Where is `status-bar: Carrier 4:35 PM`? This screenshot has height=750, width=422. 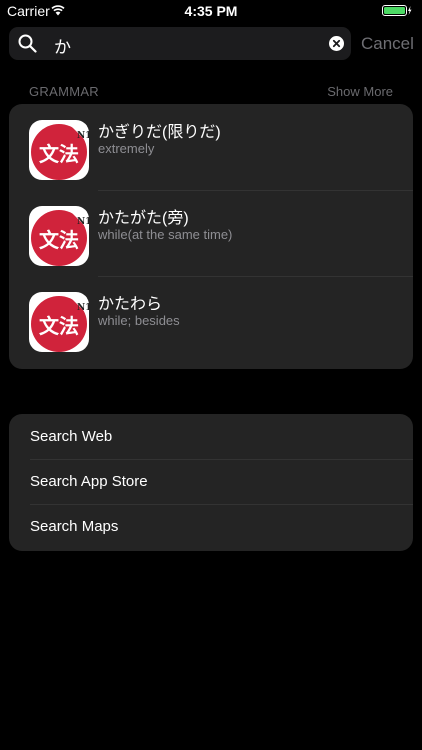
status-bar: Carrier 4:35 PM is located at coordinates (211, 11).